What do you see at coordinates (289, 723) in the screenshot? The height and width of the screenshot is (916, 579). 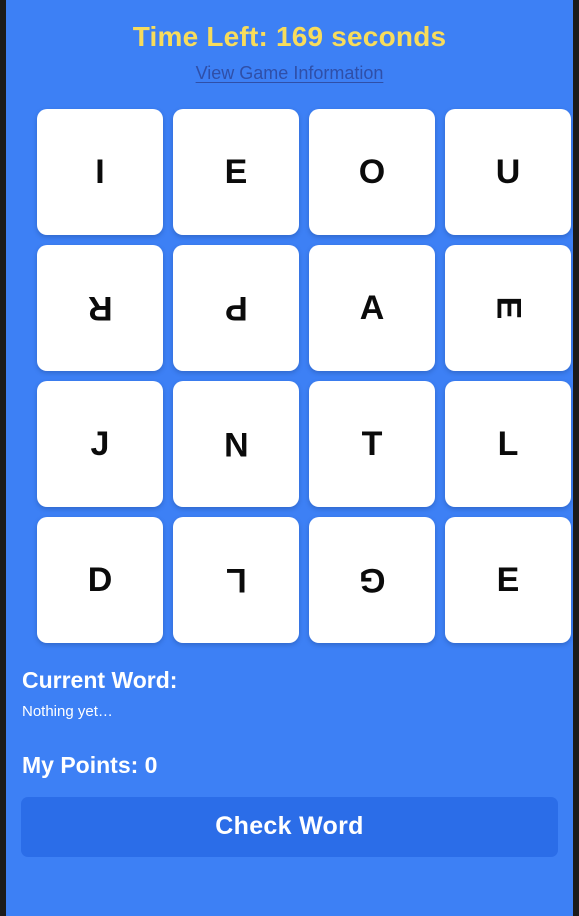 I see `status-panel: Current Word: Nothing yet… My Points: 0` at bounding box center [289, 723].